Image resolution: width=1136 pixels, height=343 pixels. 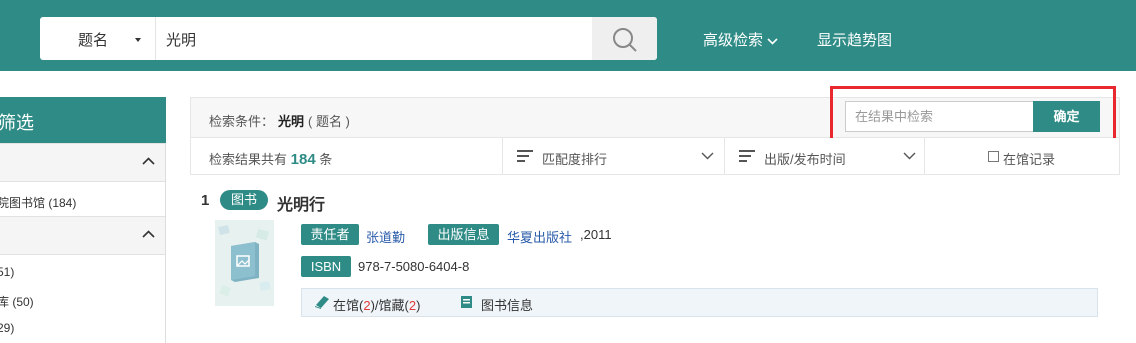 I want to click on condition-label: 检索条件：, so click(x=242, y=121).